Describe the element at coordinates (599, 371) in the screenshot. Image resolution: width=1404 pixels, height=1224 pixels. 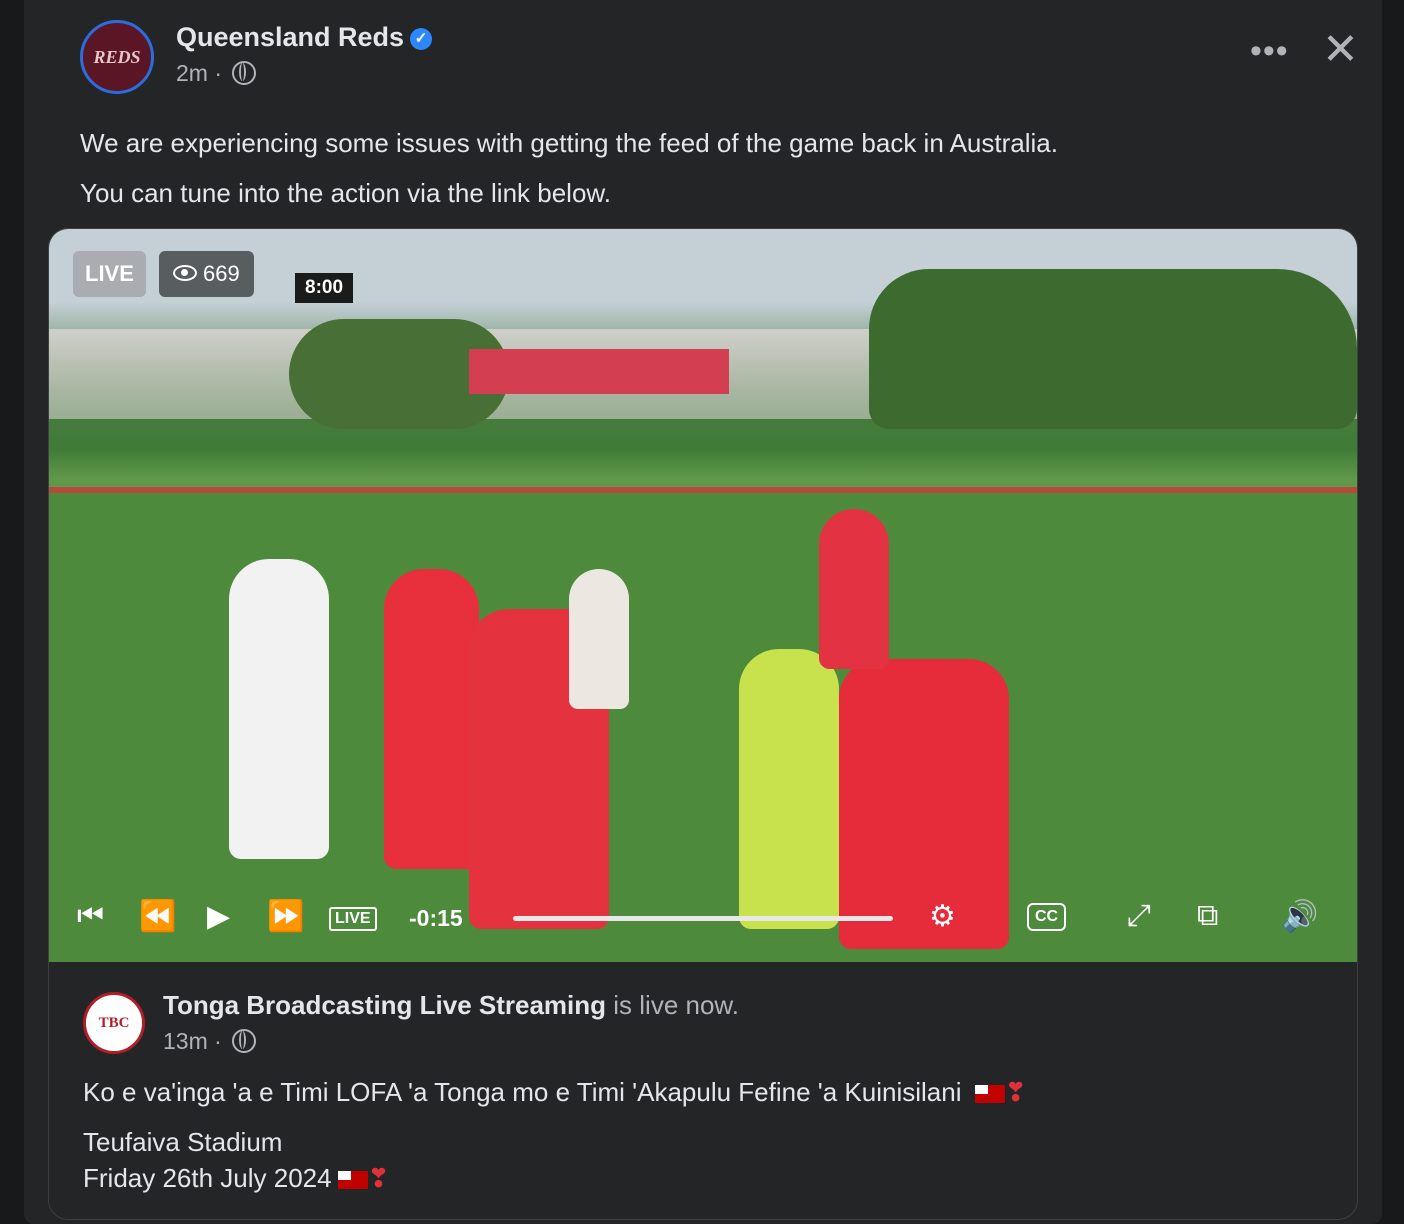
I see `video-banner` at that location.